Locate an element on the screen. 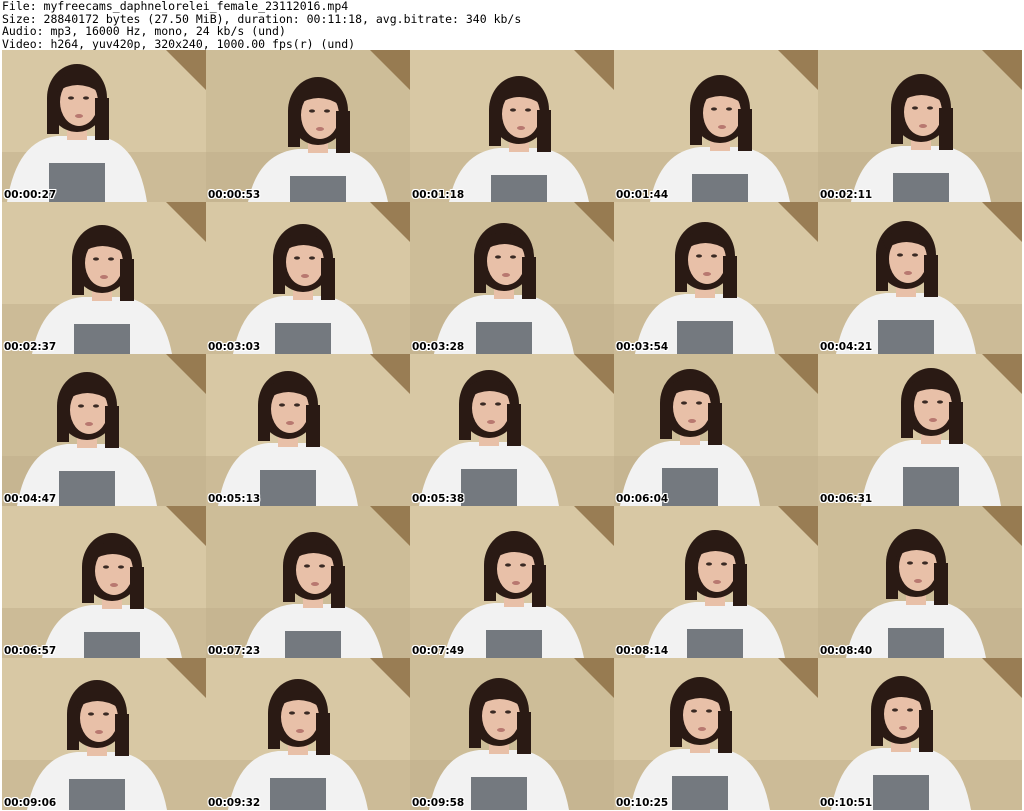 This screenshot has width=1024, height=811. thumbnail-timestamp: 00:09:06 is located at coordinates (30, 803).